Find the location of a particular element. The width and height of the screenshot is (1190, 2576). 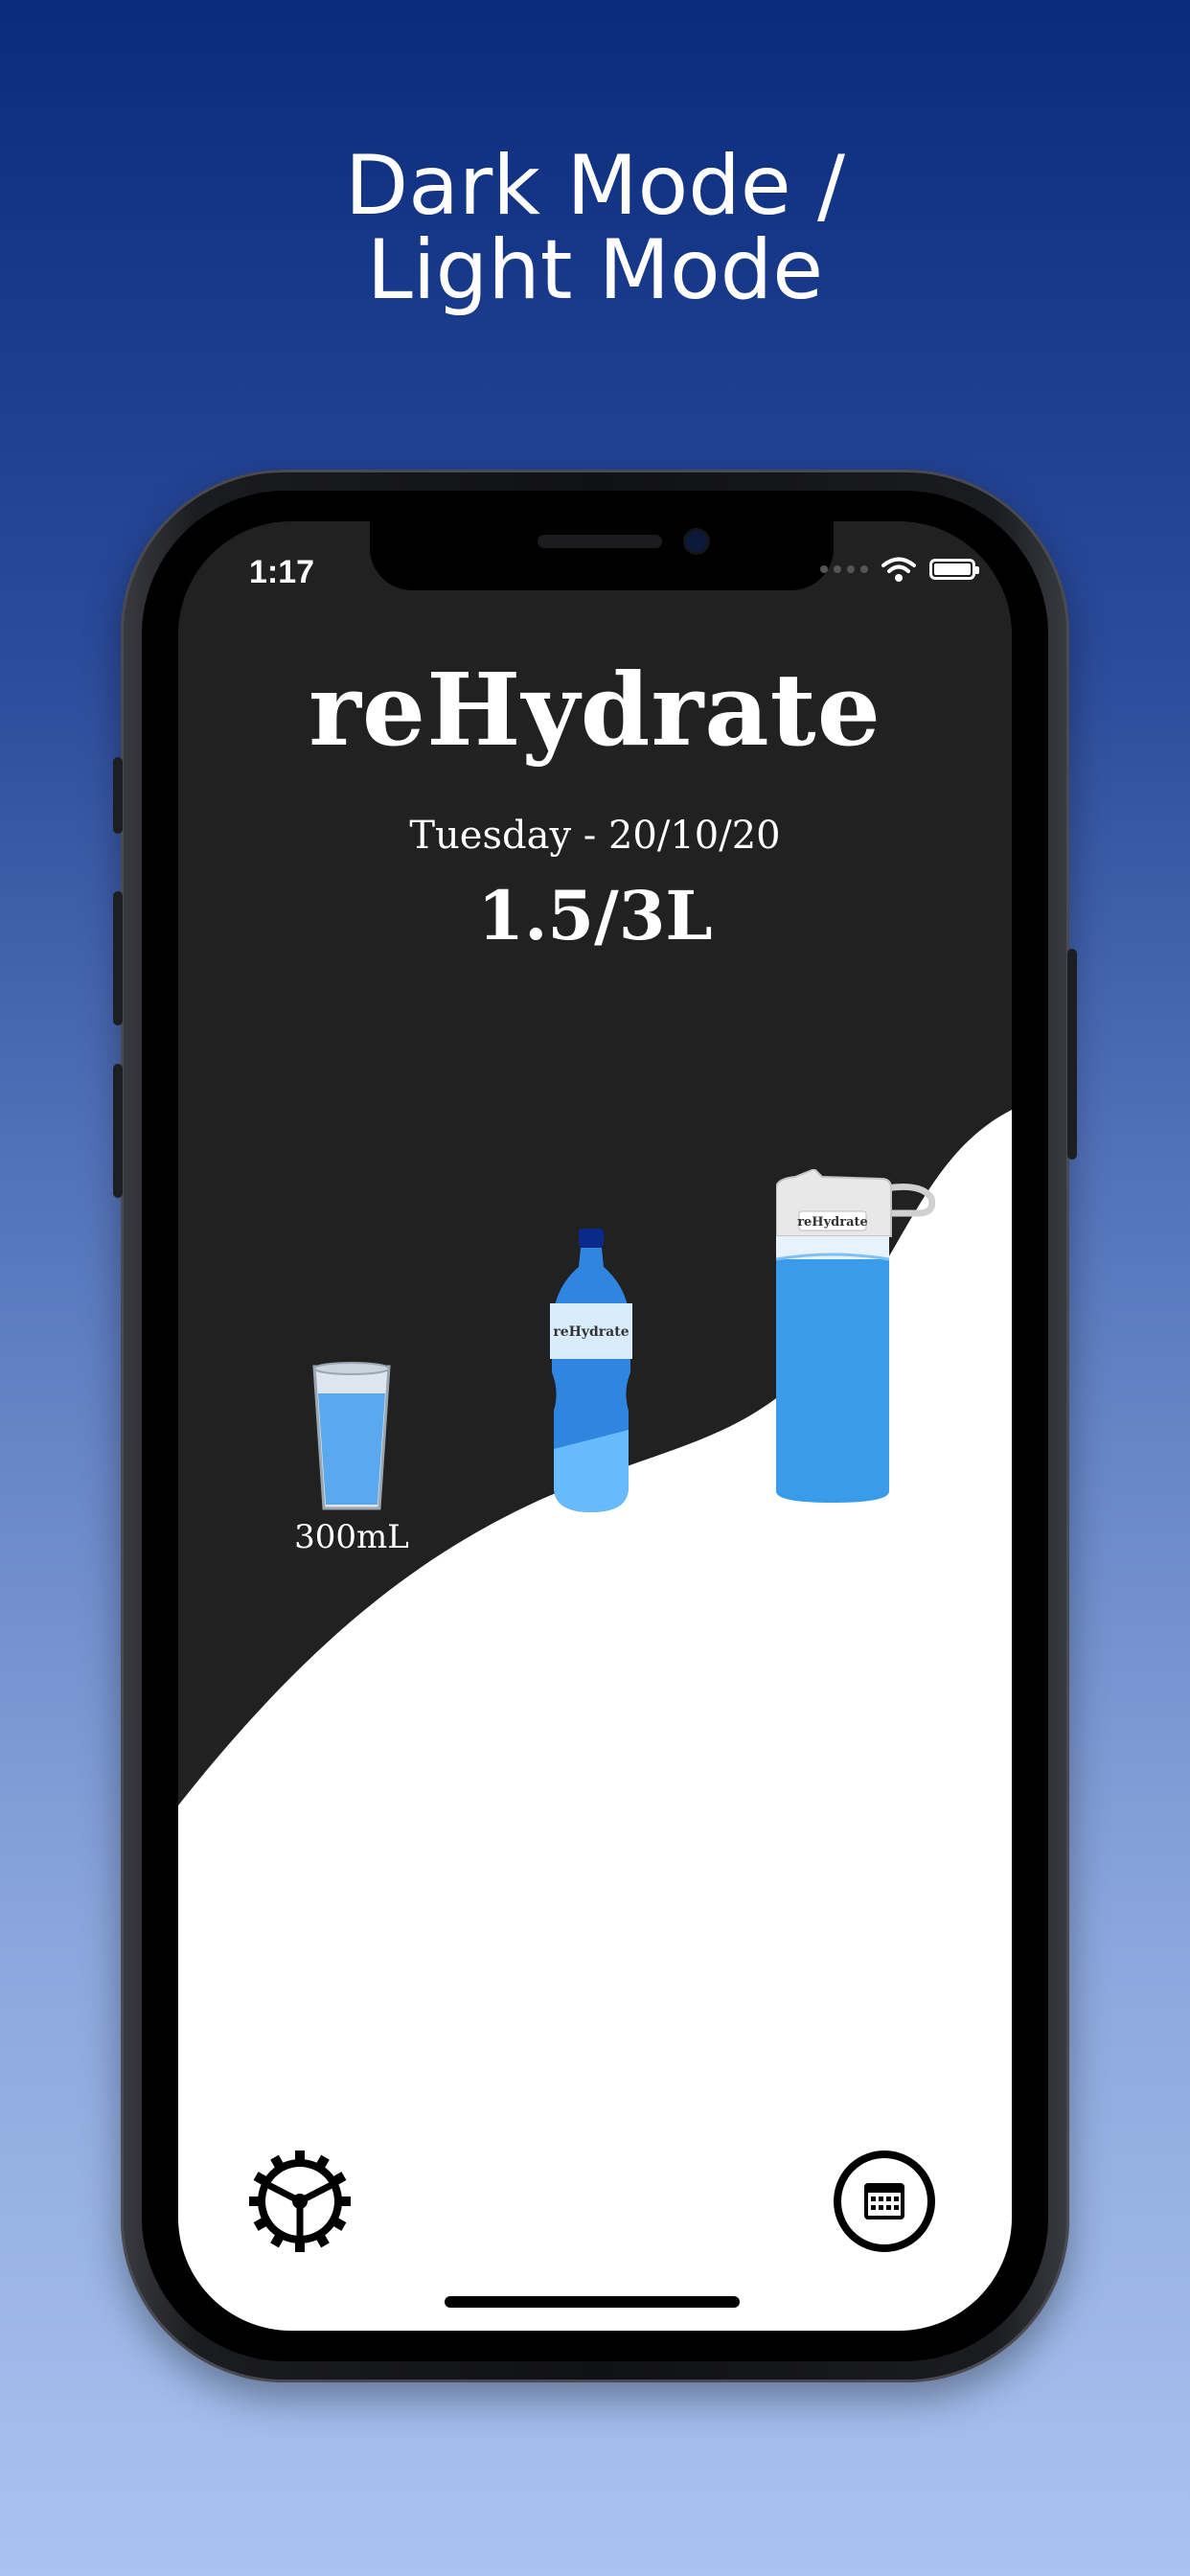

settings-button is located at coordinates (300, 2201).